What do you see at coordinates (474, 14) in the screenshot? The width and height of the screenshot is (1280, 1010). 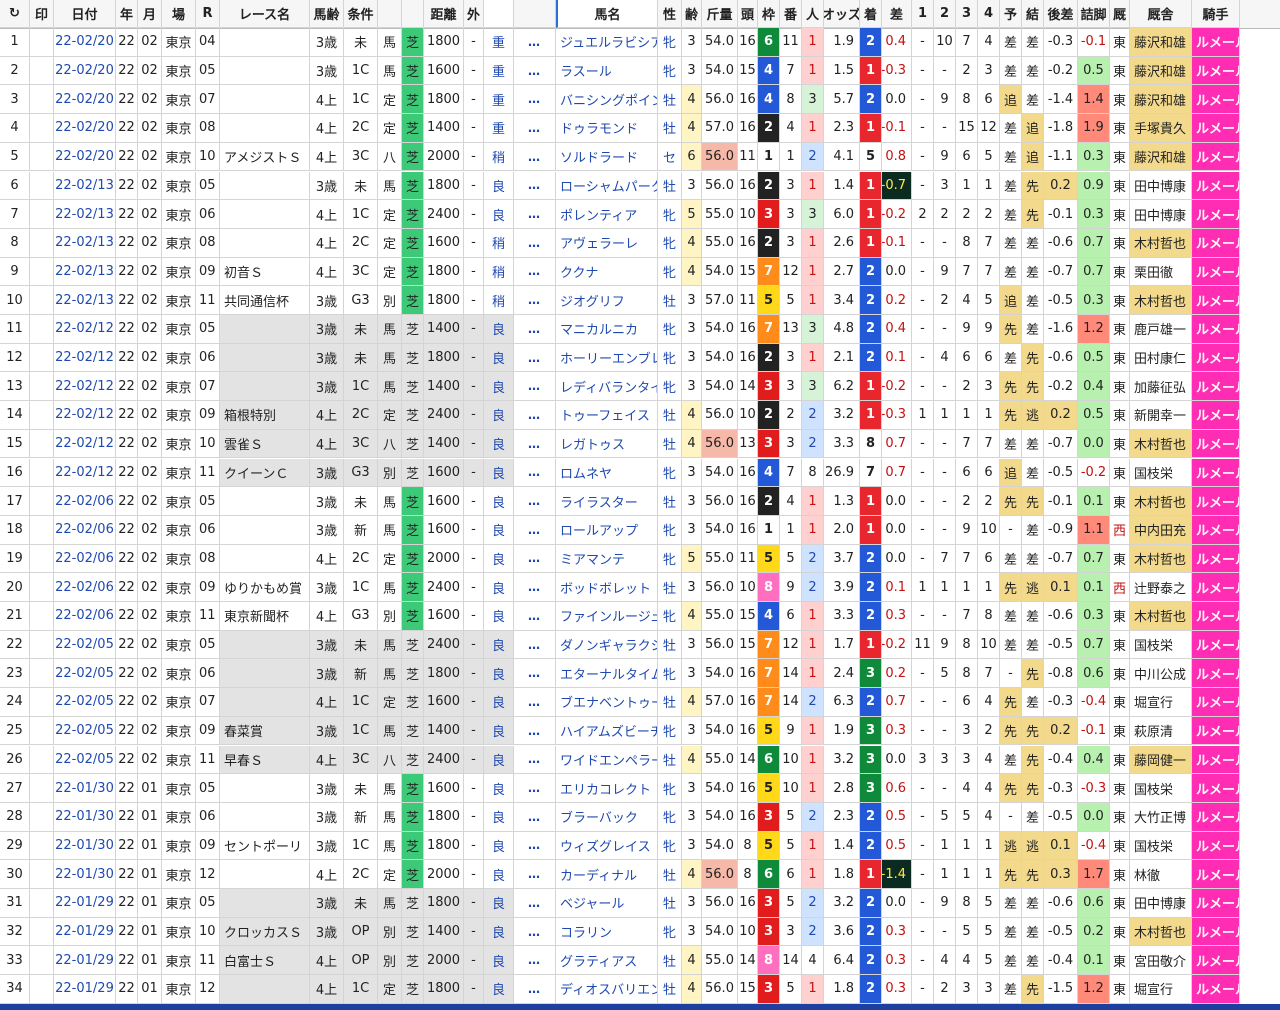 I see `header-outer: 外` at bounding box center [474, 14].